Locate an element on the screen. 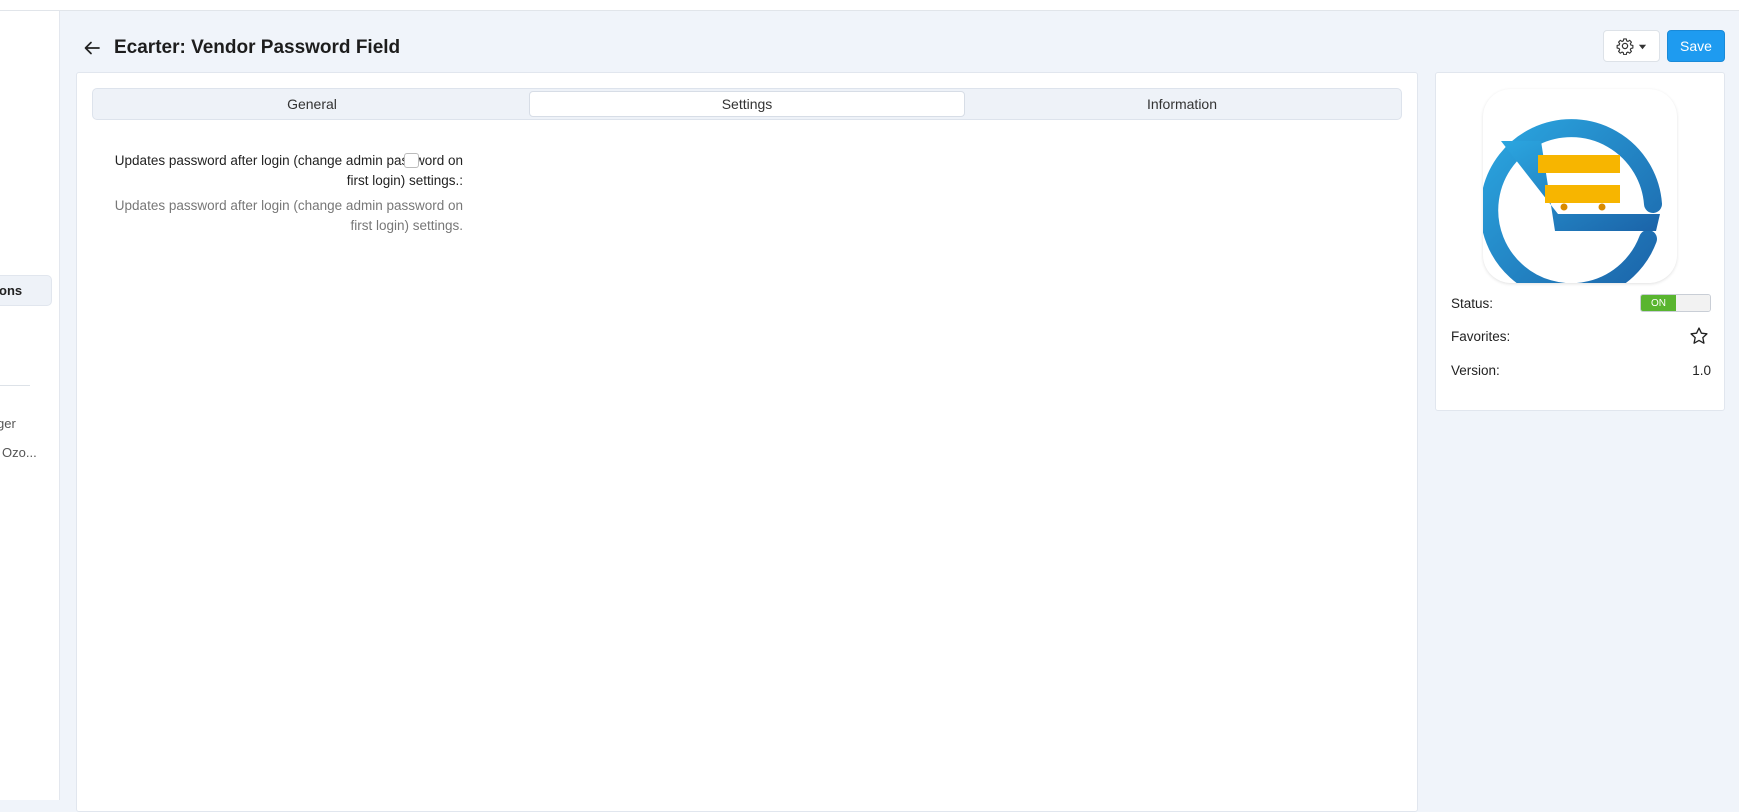 The width and height of the screenshot is (1739, 812). sidebar-divider is located at coordinates (15, 385).